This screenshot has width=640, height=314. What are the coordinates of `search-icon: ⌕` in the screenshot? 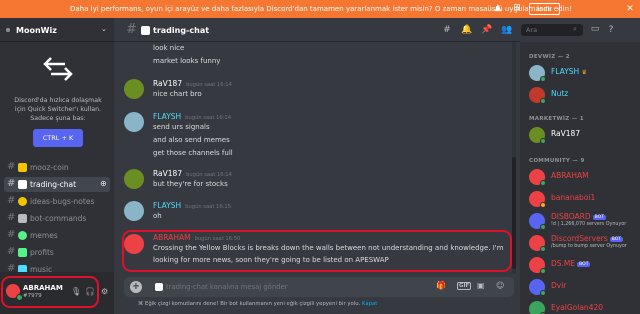 It's located at (575, 29).